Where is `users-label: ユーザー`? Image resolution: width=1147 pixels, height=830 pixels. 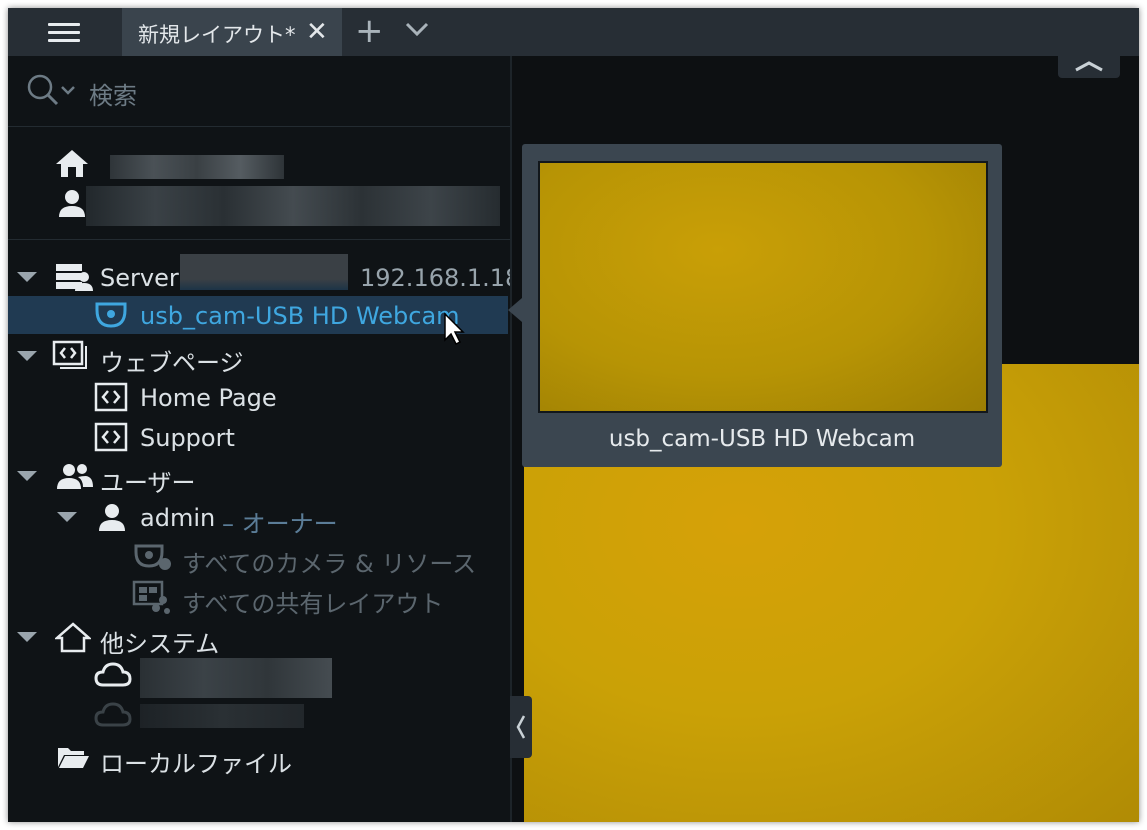
users-label: ユーザー is located at coordinates (148, 483).